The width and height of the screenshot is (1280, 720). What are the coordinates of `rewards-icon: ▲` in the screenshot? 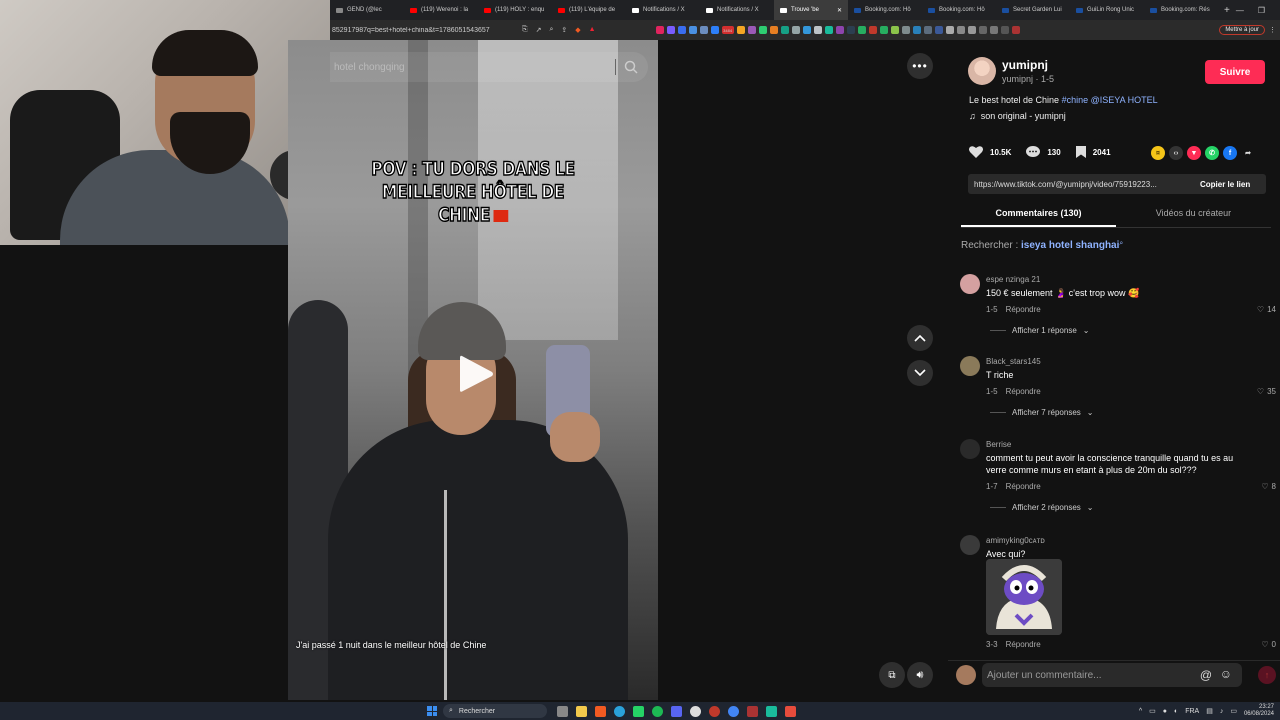 It's located at (592, 30).